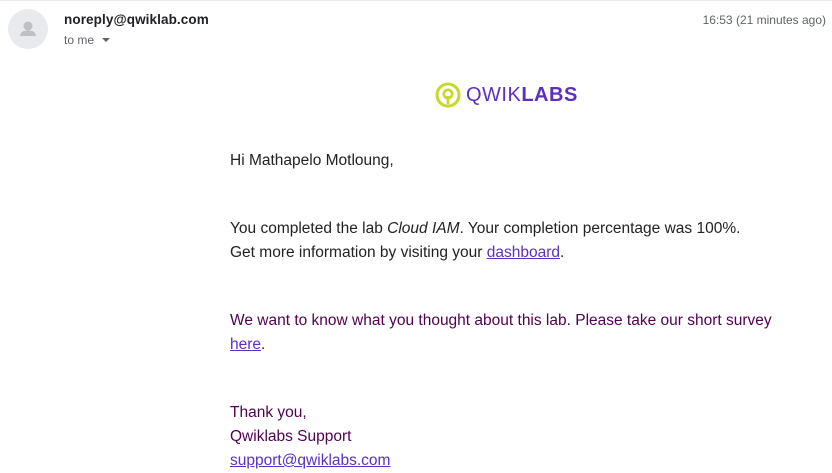 Image resolution: width=832 pixels, height=473 pixels. What do you see at coordinates (268, 412) in the screenshot?
I see `signoff-thanks: Thank you,` at bounding box center [268, 412].